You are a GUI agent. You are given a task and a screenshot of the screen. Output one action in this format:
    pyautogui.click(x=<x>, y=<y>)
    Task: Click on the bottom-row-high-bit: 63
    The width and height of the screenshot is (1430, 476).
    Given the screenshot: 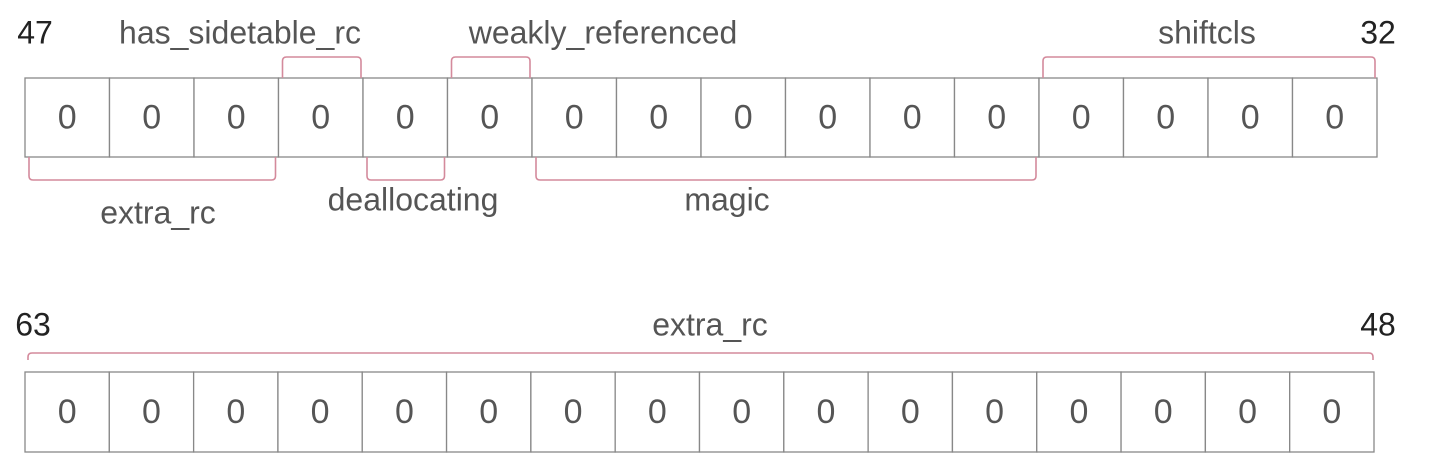 What is the action you would take?
    pyautogui.click(x=33, y=324)
    